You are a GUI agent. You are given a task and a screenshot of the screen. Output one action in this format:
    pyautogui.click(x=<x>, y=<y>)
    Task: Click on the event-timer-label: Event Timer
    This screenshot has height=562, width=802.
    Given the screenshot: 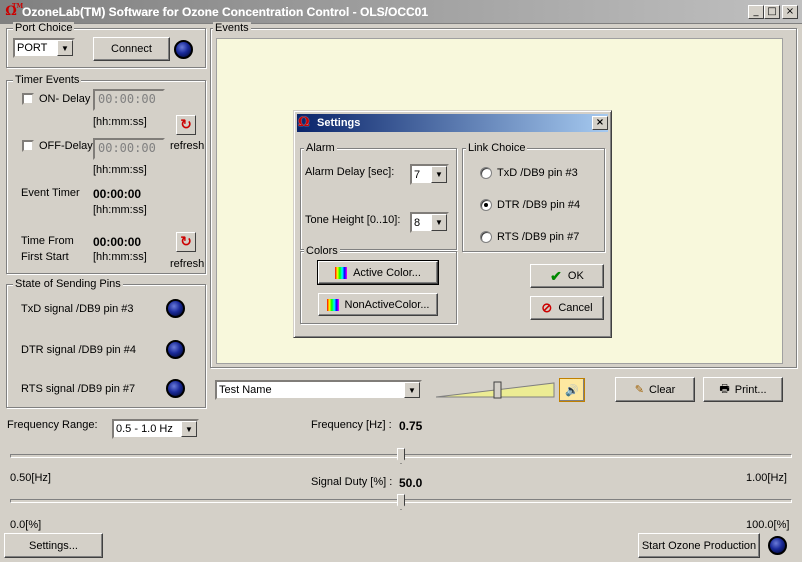 What is the action you would take?
    pyautogui.click(x=50, y=193)
    